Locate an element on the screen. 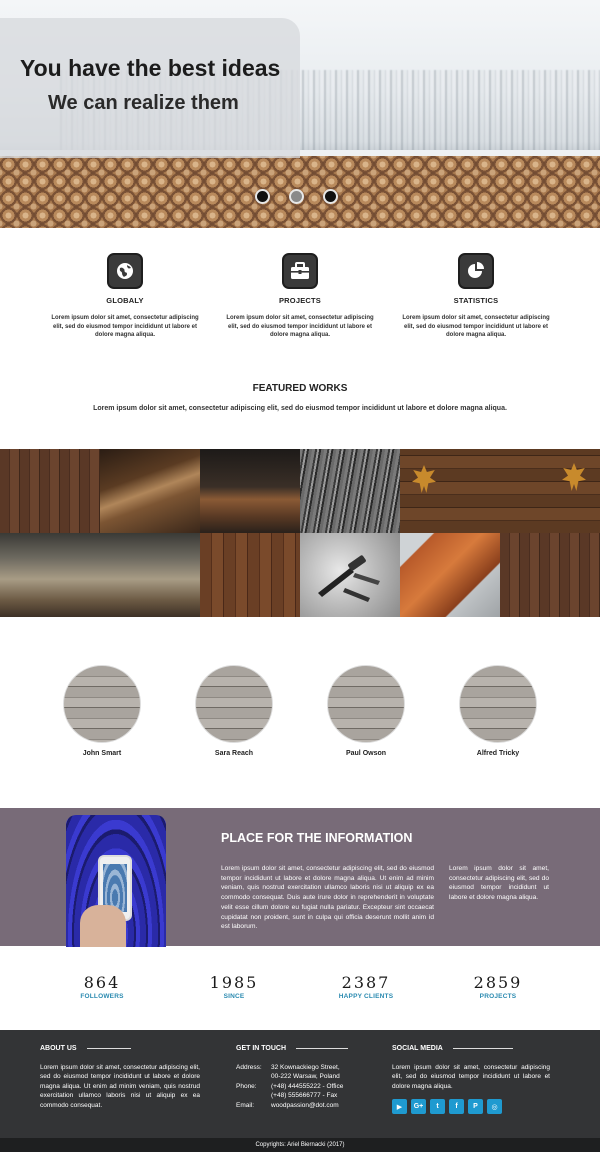  member-name: Sara Reach is located at coordinates (234, 753).